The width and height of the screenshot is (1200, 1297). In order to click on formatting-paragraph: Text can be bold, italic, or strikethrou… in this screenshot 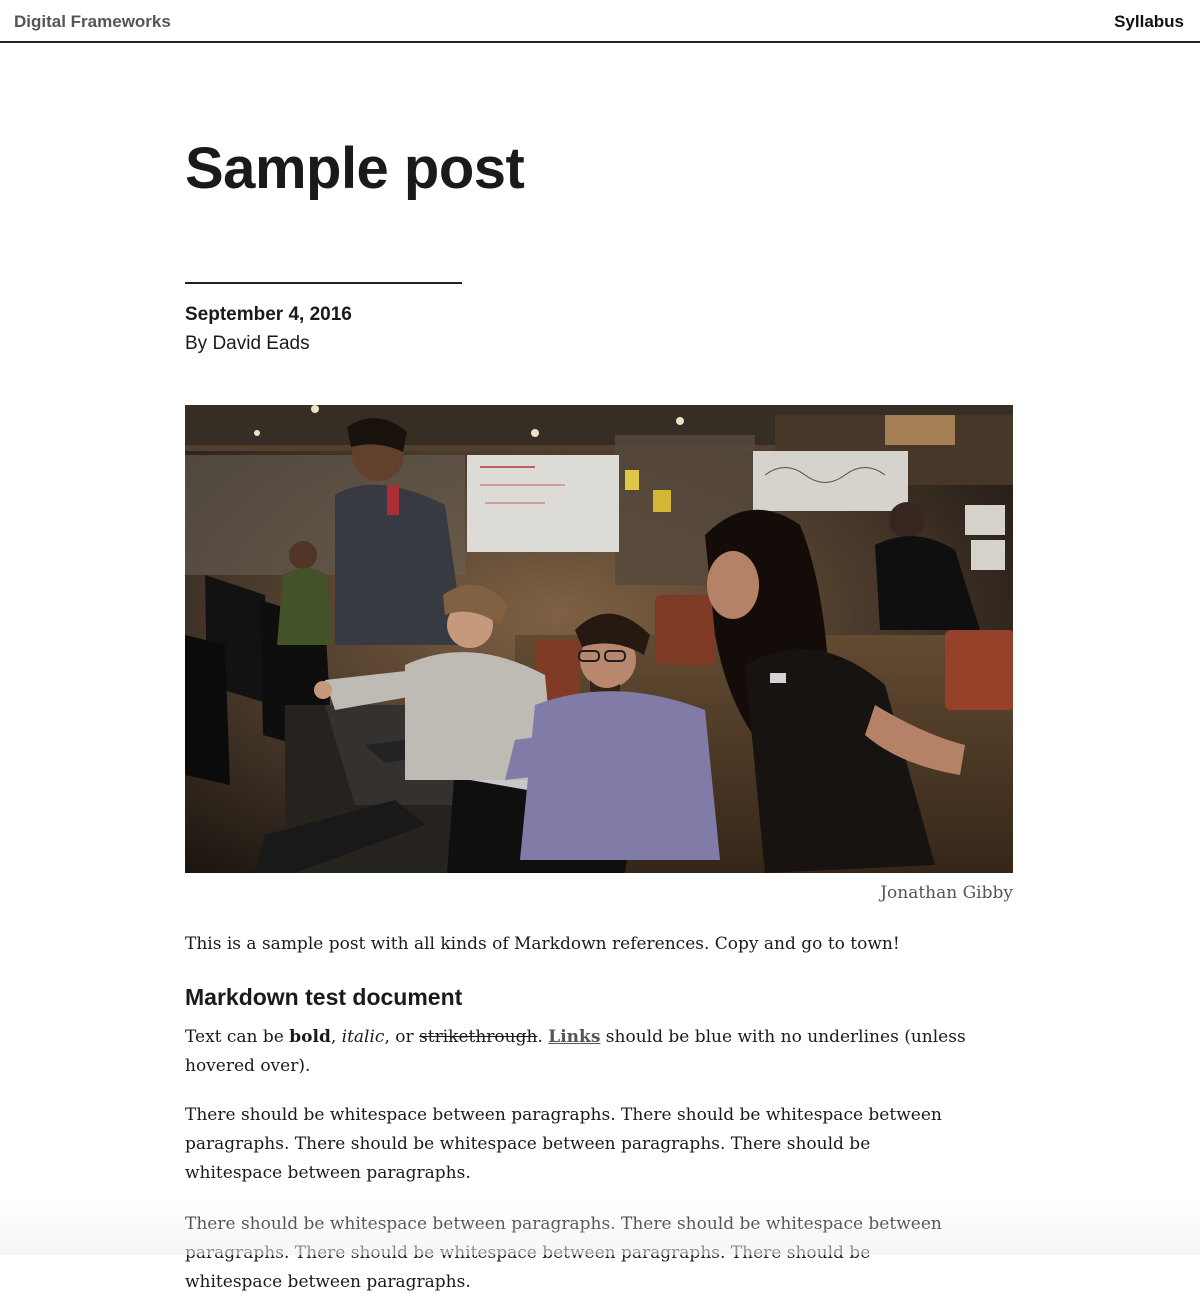, I will do `click(599, 1052)`.